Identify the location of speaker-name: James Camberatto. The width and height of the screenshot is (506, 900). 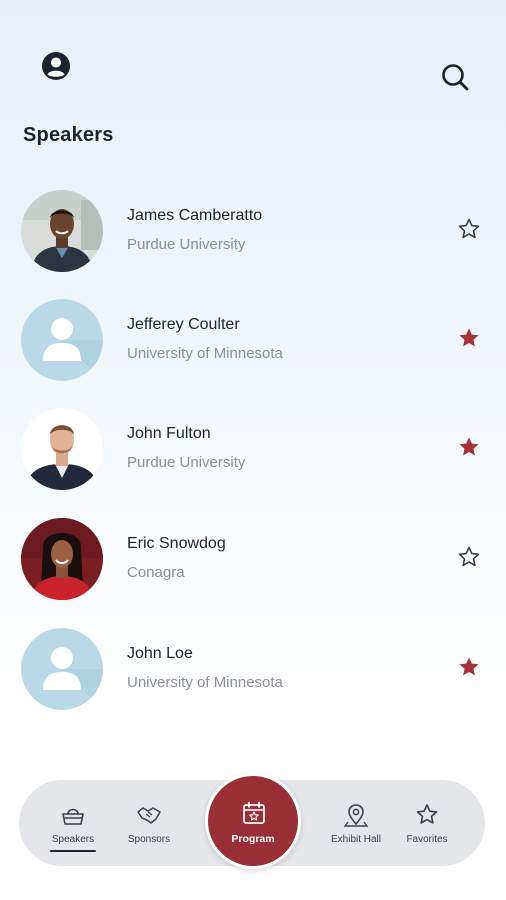
(195, 215).